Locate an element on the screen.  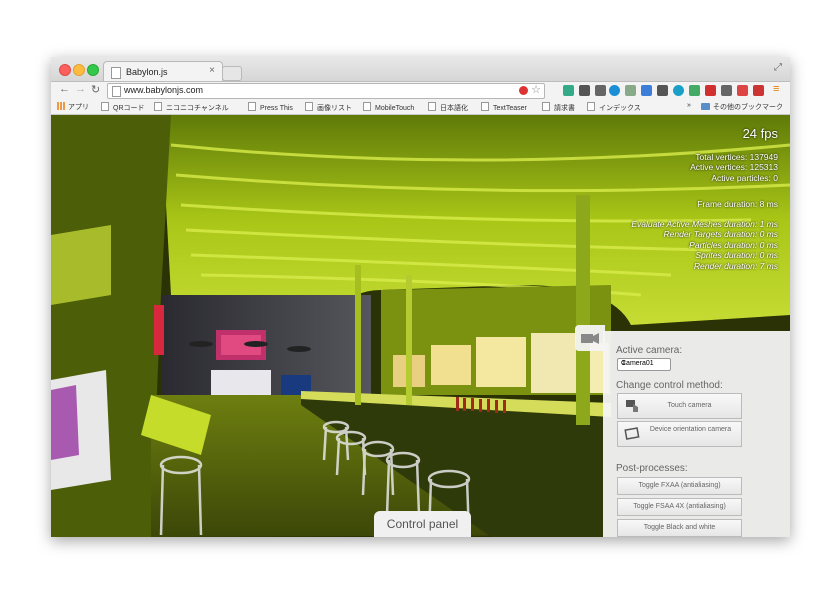
bookmark-item: Press This is located at coordinates (270, 107).